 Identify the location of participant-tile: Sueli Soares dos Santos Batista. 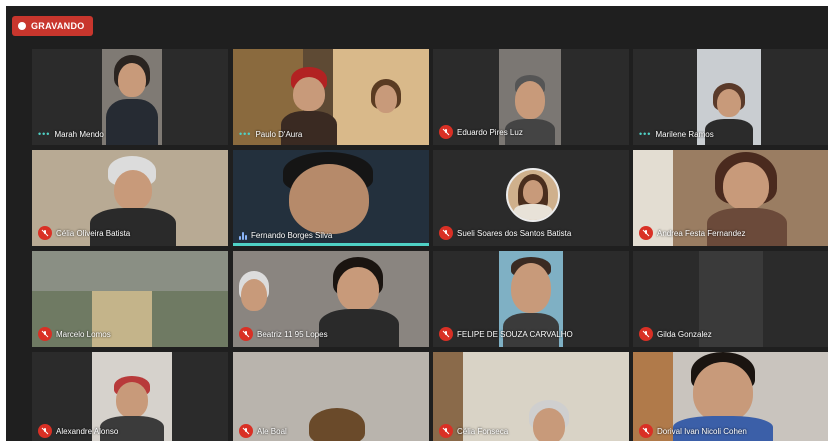
(531, 198).